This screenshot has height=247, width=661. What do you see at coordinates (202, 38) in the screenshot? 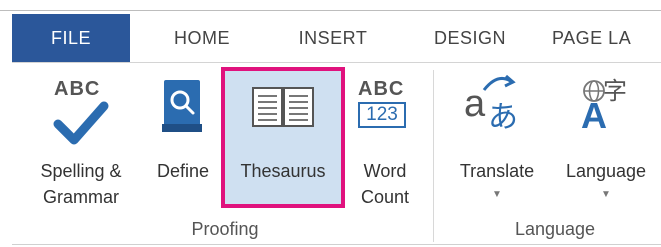
I see `tab-home: HOME` at bounding box center [202, 38].